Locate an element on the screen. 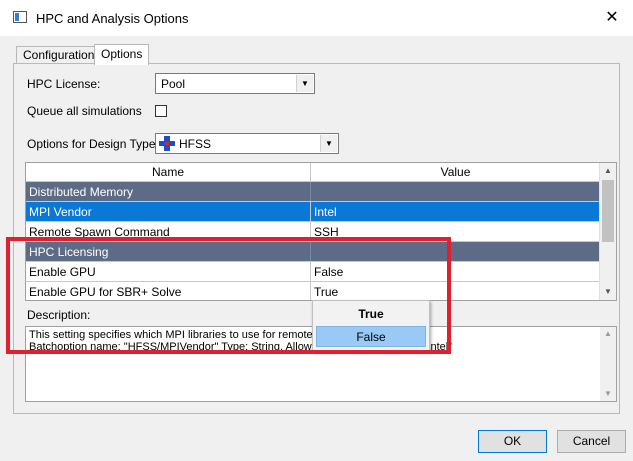 The width and height of the screenshot is (633, 461). dropdown-option-true: True is located at coordinates (371, 314).